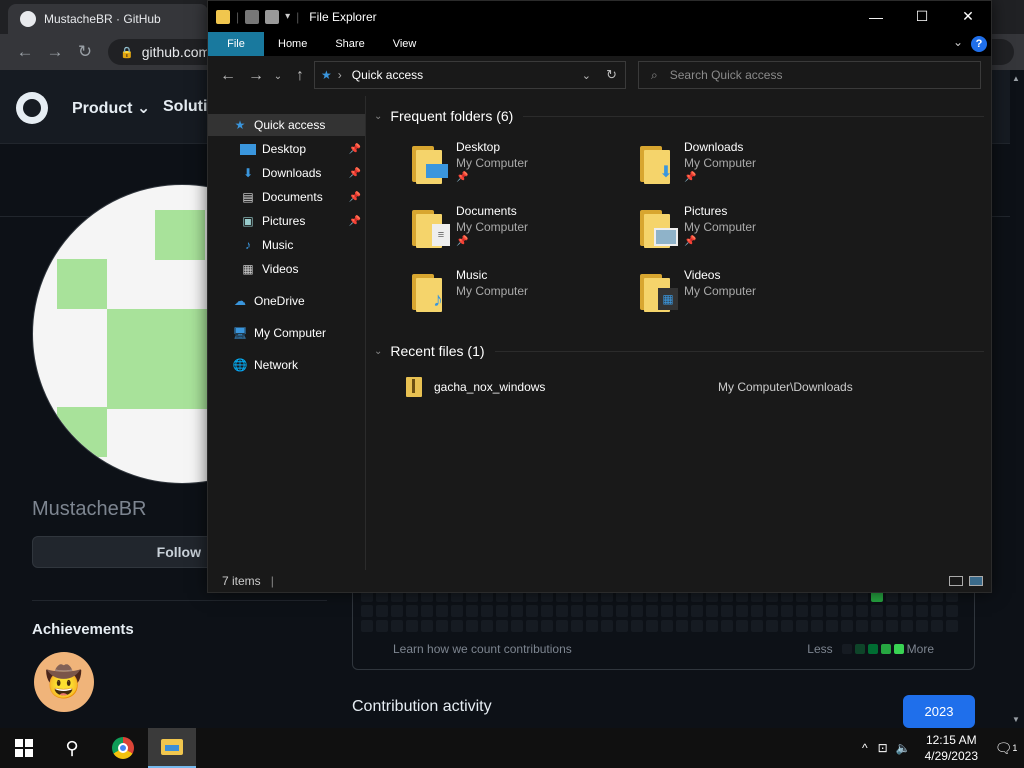 The height and width of the screenshot is (768, 1024). I want to click on forward-arrow-icon: →, so click(55, 52).